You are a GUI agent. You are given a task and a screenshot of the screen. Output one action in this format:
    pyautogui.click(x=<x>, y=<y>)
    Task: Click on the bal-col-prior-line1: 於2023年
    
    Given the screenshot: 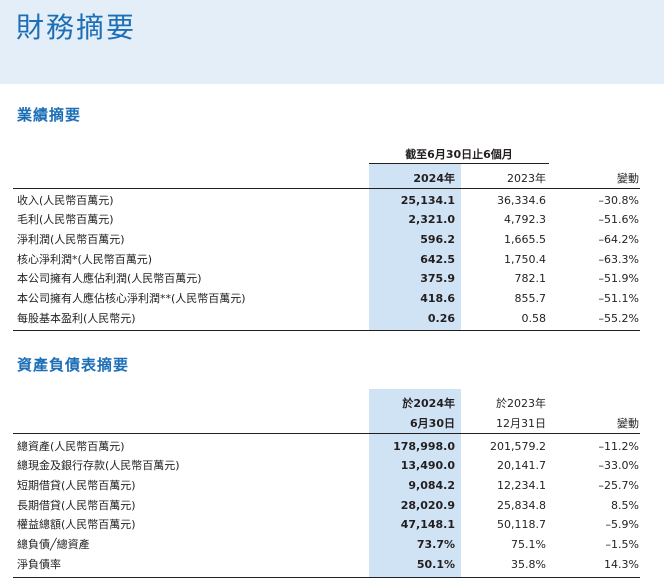 What is the action you would take?
    pyautogui.click(x=521, y=403)
    